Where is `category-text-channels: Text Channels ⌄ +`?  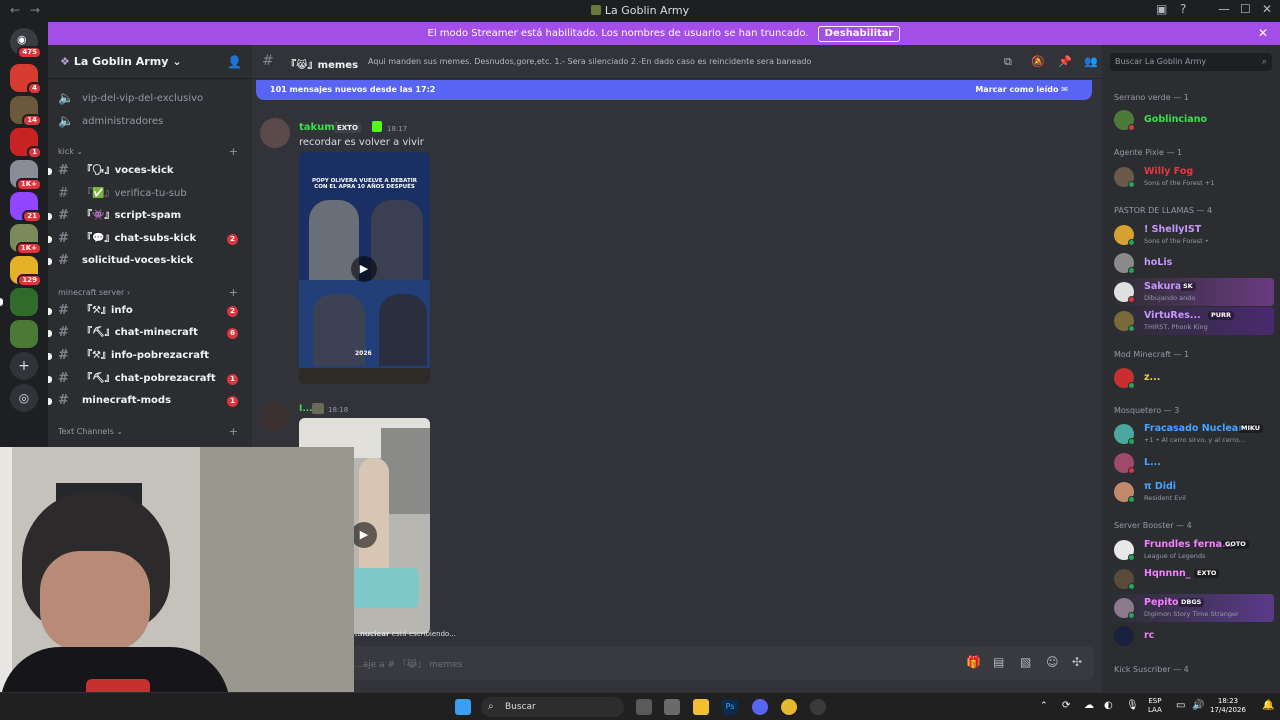 category-text-channels: Text Channels ⌄ + is located at coordinates (148, 431).